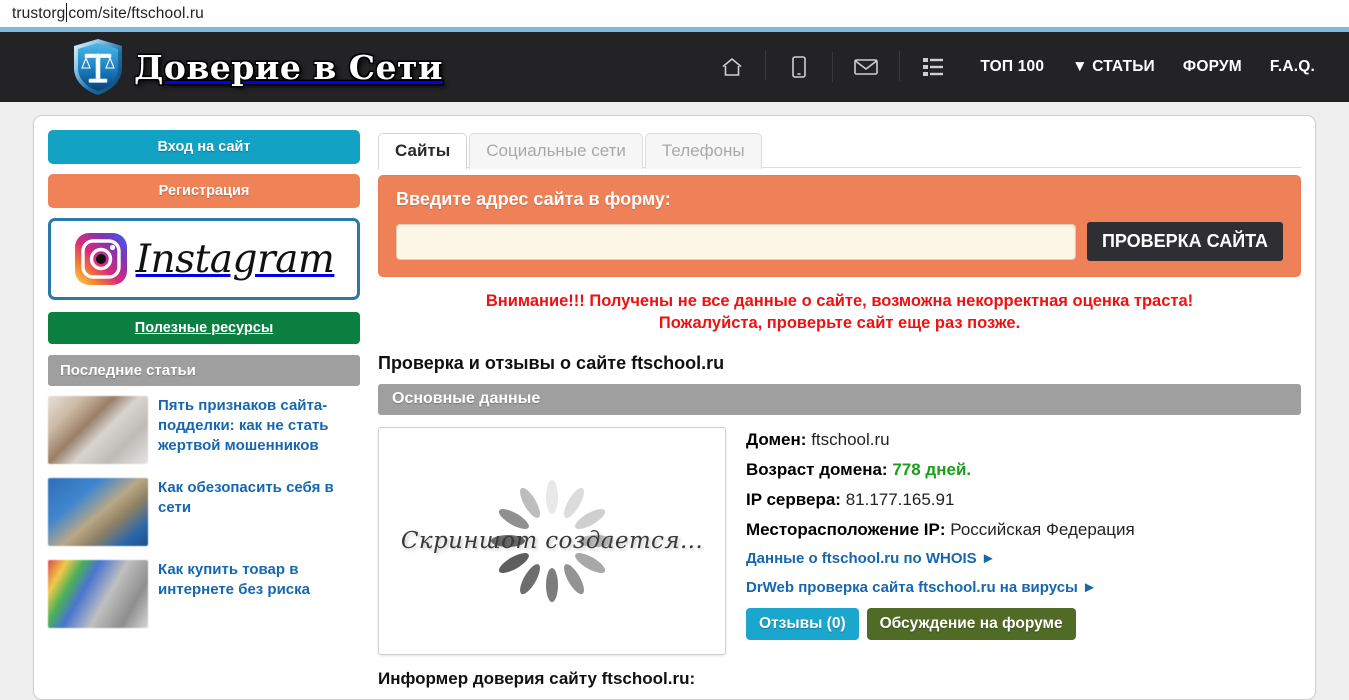 The image size is (1349, 700). Describe the element at coordinates (736, 241) in the screenshot. I see `site-address-input` at that location.